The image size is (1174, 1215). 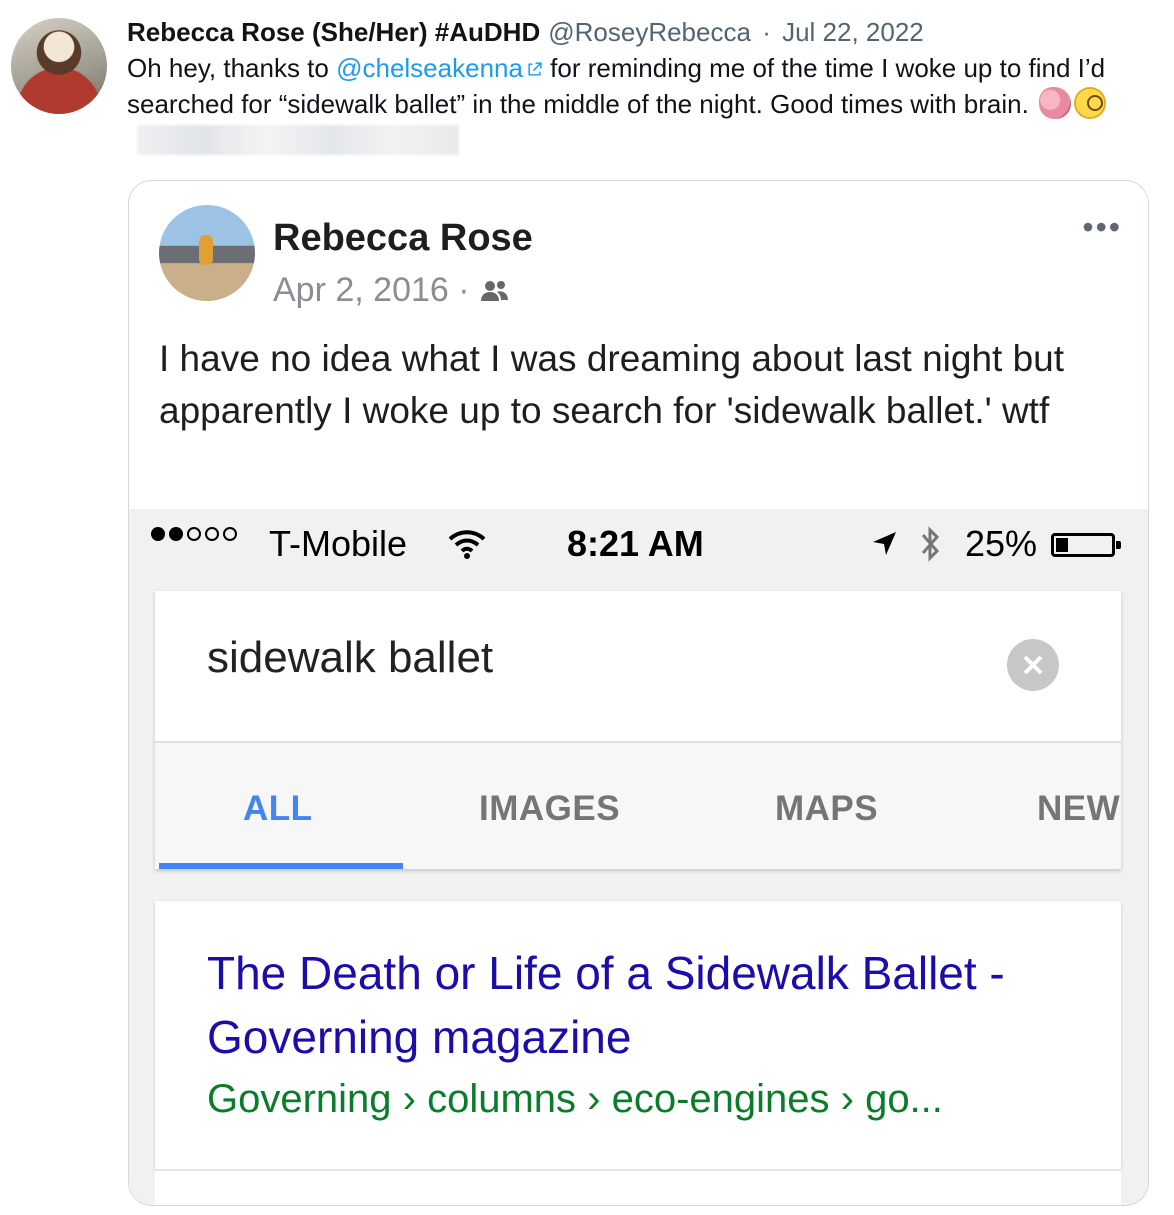 I want to click on fb-author-name: Rebecca Rose, so click(x=403, y=238).